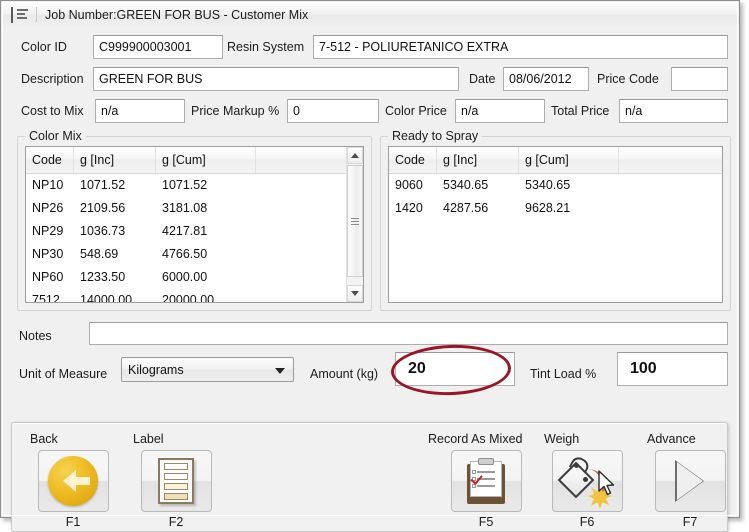 The height and width of the screenshot is (532, 749). Describe the element at coordinates (355, 221) in the screenshot. I see `scrollbar-thumb` at that location.